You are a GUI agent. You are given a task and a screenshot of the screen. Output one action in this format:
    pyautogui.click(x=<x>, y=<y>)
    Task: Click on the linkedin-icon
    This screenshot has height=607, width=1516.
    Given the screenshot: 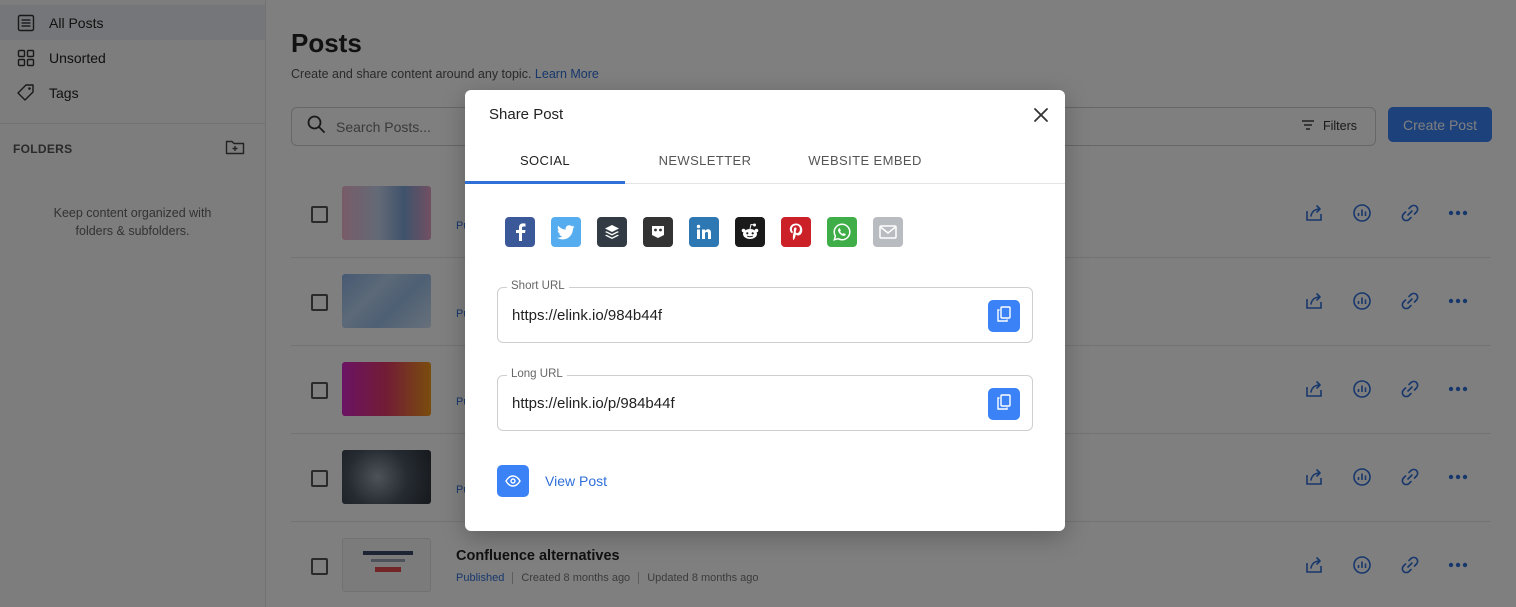 What is the action you would take?
    pyautogui.click(x=704, y=232)
    